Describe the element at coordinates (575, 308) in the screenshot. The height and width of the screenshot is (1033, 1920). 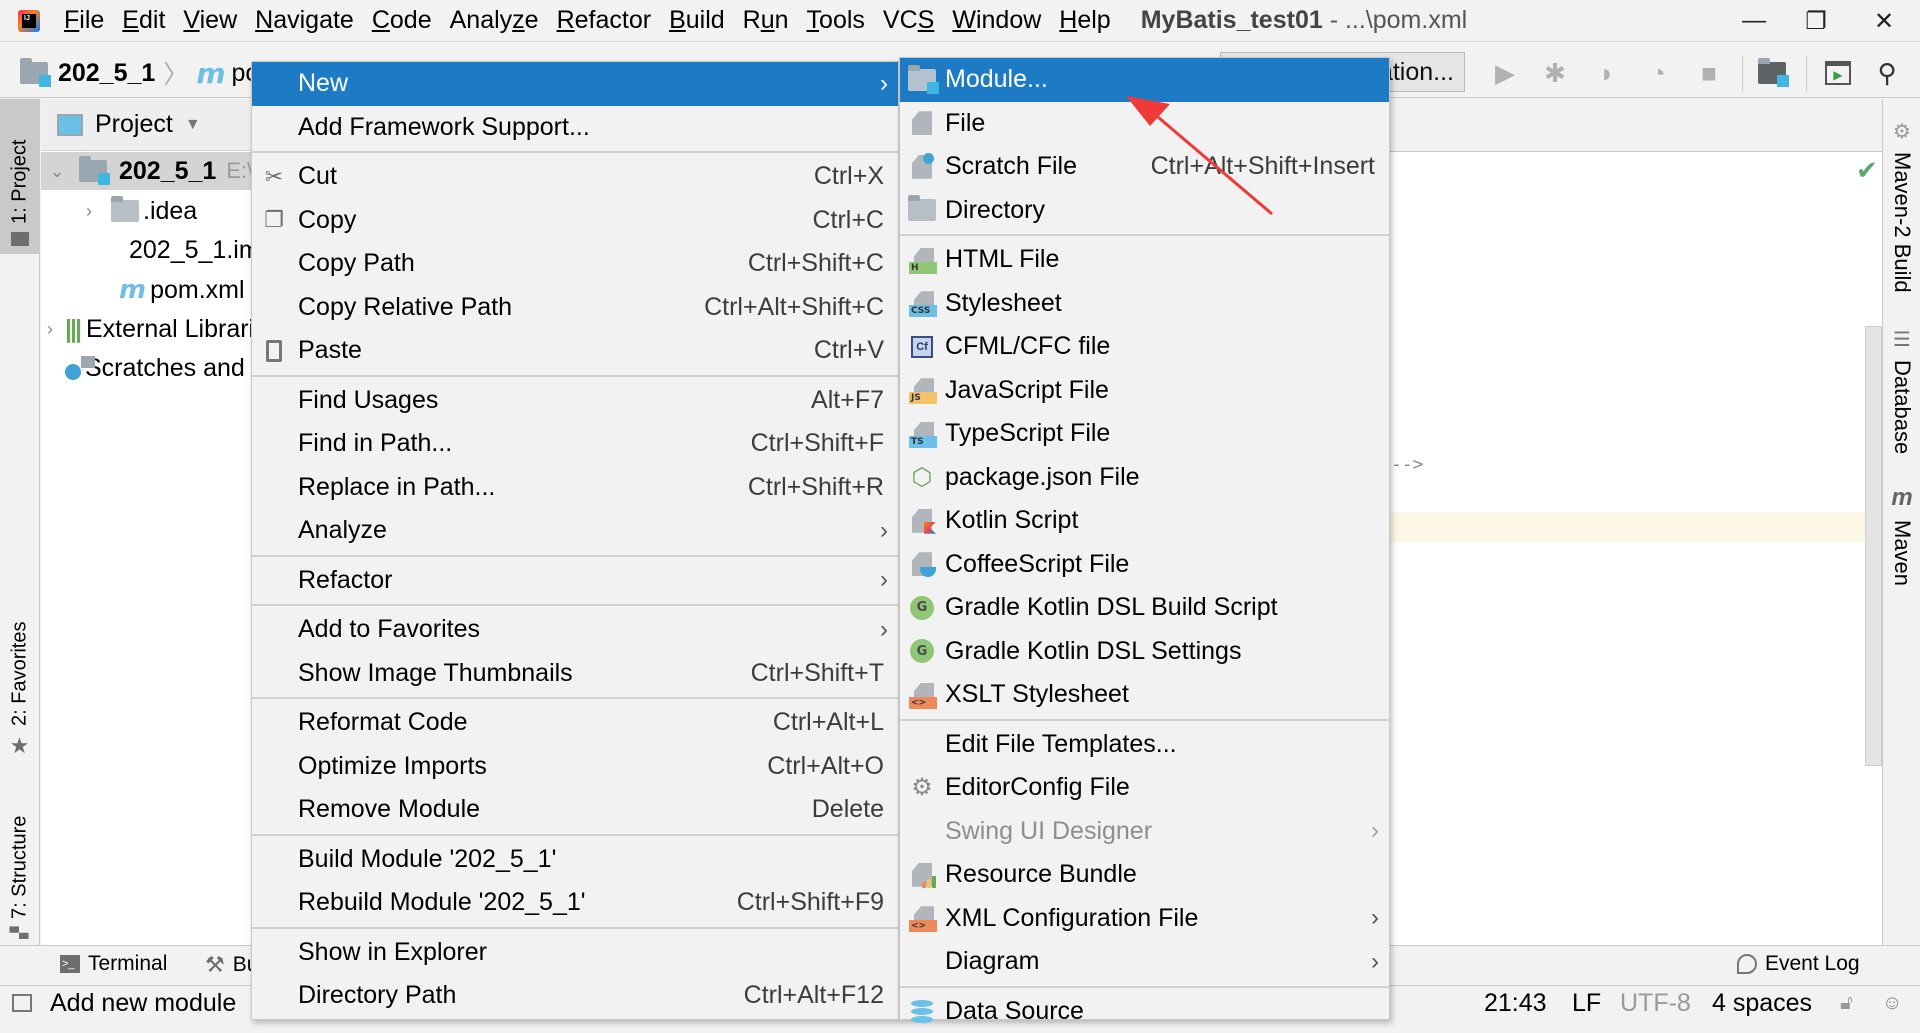
I see `menu-item-copy-relative-path: Copy Relative PathCtrl+Alt+Shift+C` at that location.